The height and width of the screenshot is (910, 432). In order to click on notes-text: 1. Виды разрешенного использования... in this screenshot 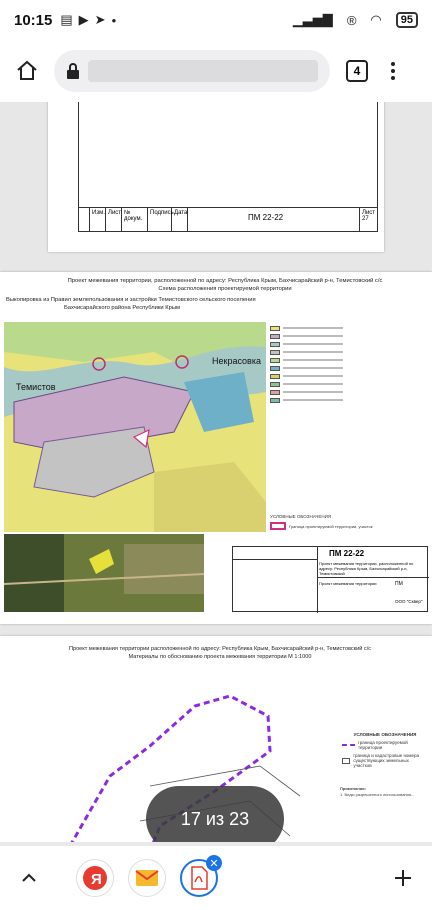, I will do `click(377, 794)`.